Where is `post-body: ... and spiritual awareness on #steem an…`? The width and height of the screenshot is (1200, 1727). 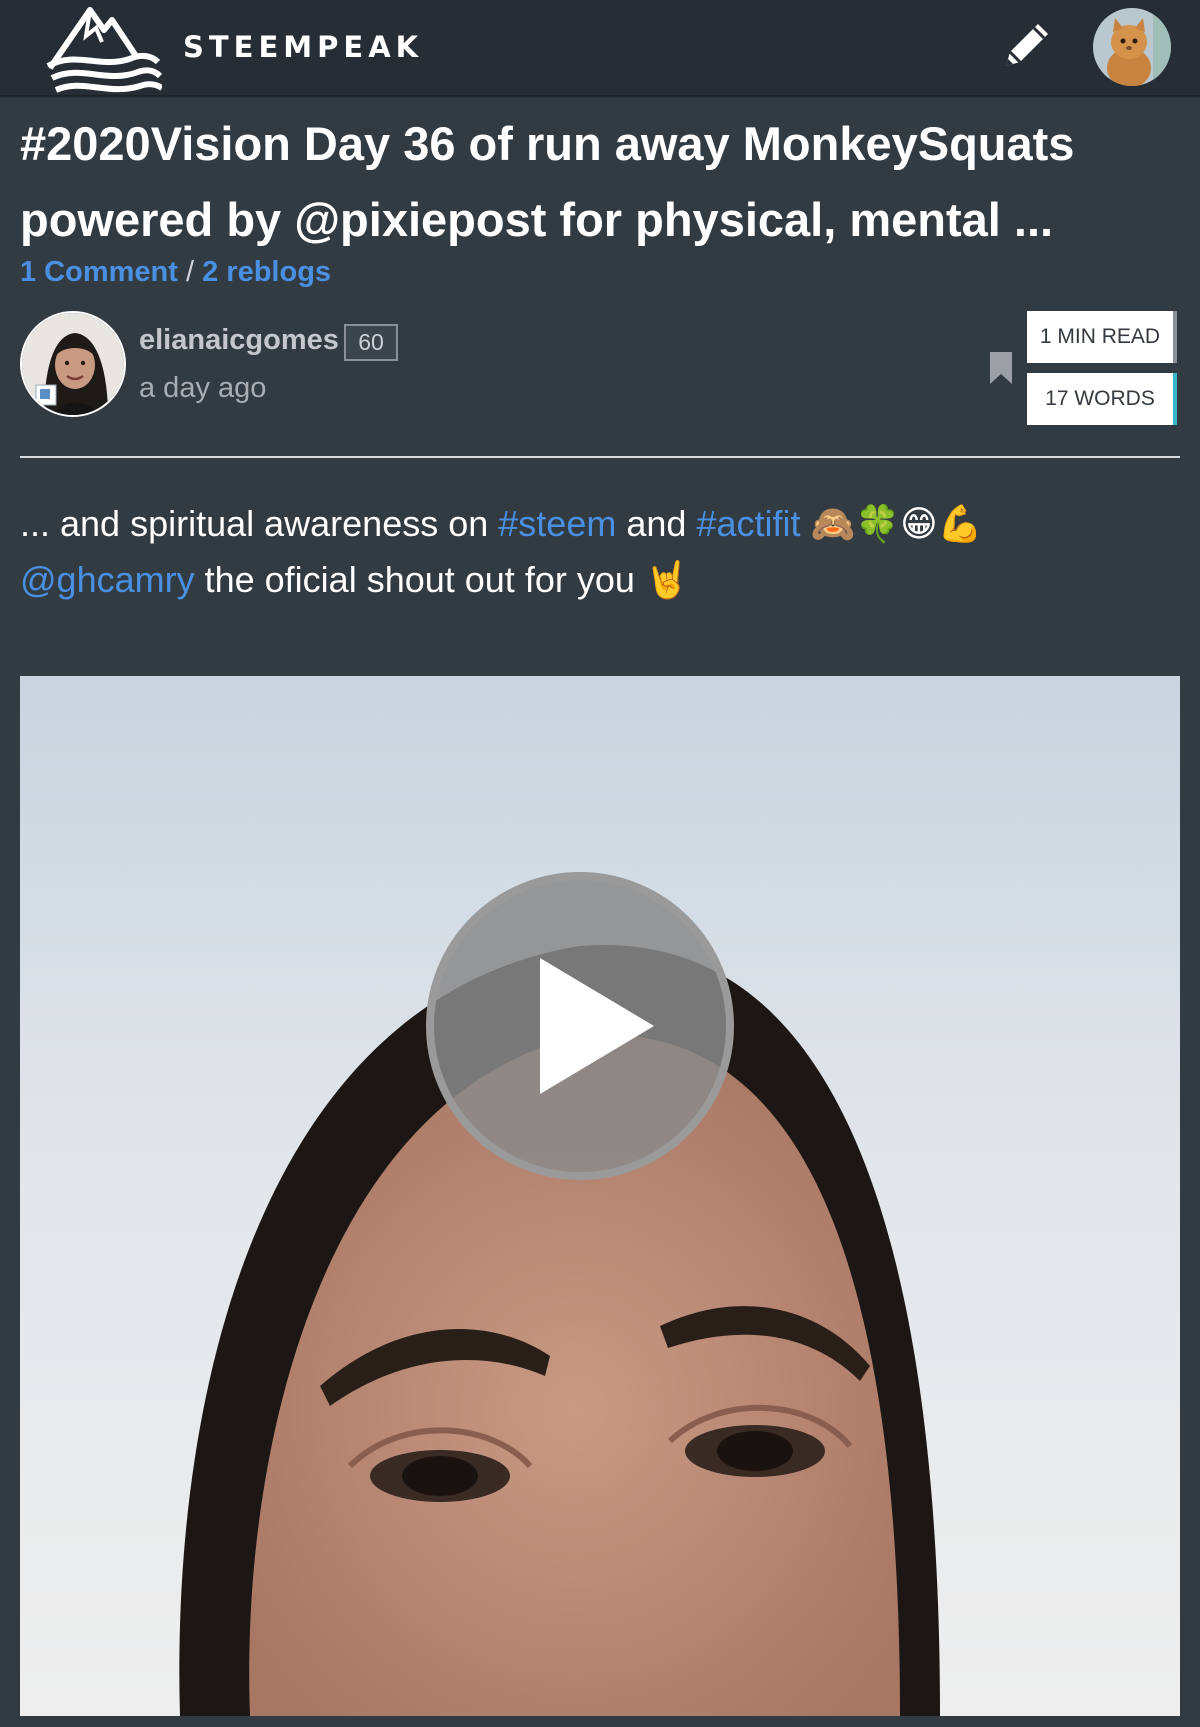
post-body: ... and spiritual awareness on #steem an… is located at coordinates (600, 552).